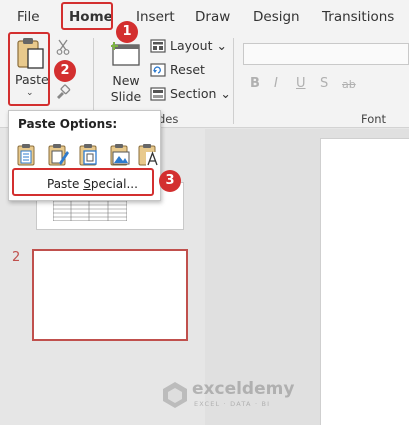 Image resolution: width=409 pixels, height=425 pixels. What do you see at coordinates (68, 124) in the screenshot?
I see `paste-options-title: Paste Options:` at bounding box center [68, 124].